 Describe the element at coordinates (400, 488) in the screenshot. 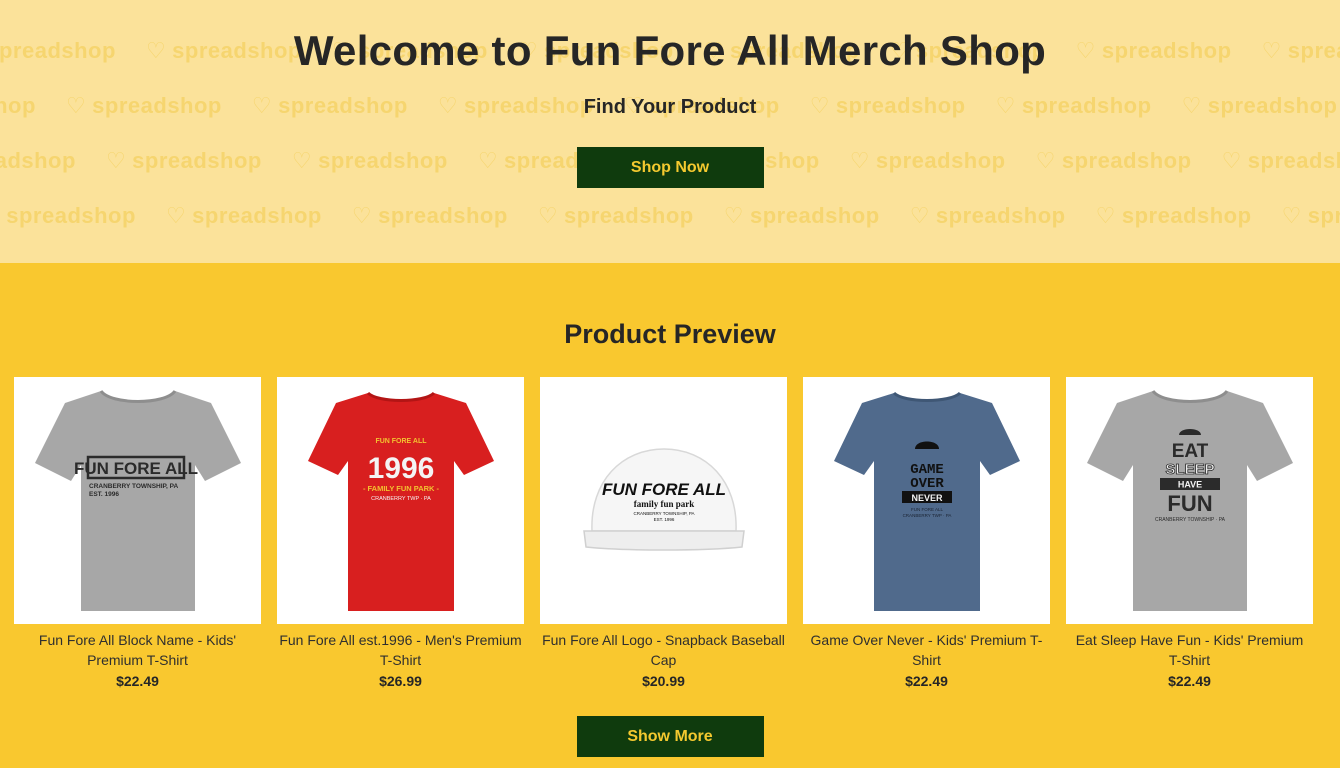

I see `svg-text: - FAMILY FUN PARK -` at that location.